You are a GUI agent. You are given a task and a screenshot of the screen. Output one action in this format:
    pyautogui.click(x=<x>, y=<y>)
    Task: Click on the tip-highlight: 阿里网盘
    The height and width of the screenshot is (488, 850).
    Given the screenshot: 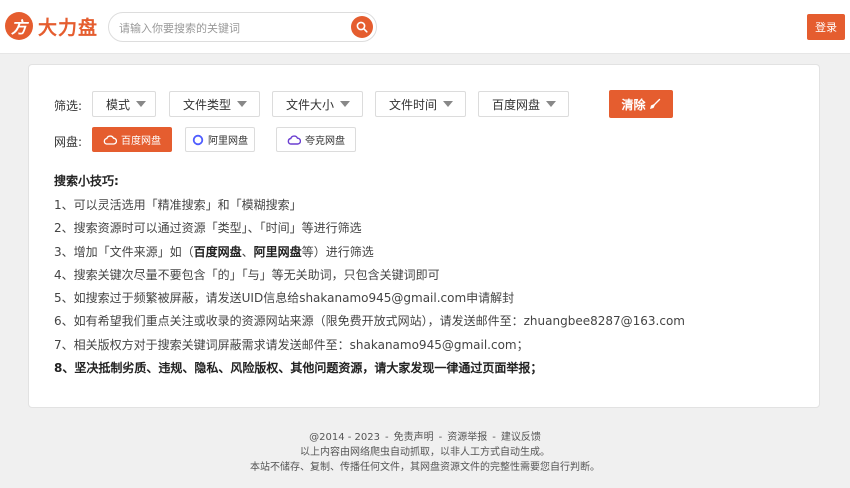 What is the action you would take?
    pyautogui.click(x=277, y=251)
    